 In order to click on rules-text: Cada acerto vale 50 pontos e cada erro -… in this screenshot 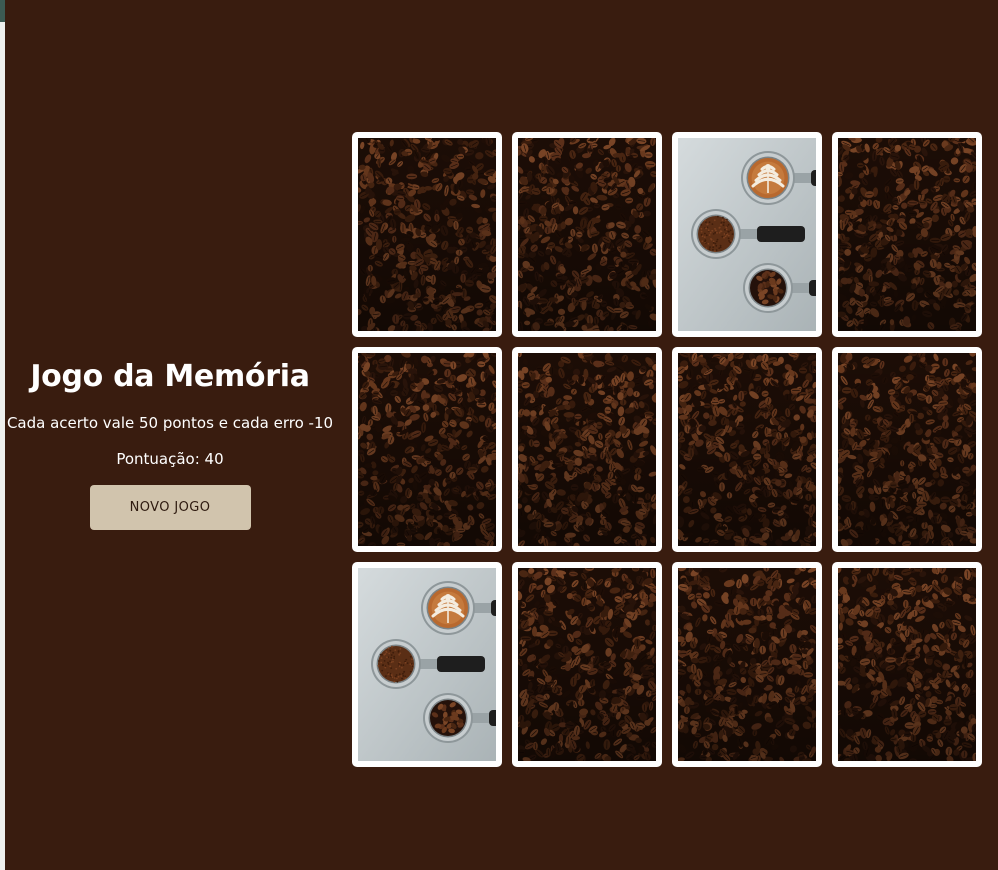, I will do `click(170, 423)`.